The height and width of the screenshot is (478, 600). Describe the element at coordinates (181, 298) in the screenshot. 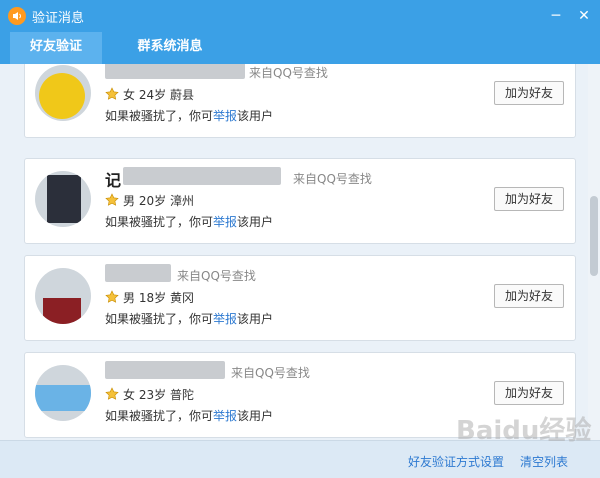

I see `location: 黄冈` at that location.